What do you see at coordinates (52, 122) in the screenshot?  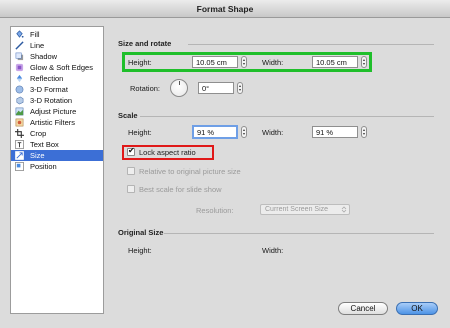 I see `sidebar-item-label: Artistic Filters` at bounding box center [52, 122].